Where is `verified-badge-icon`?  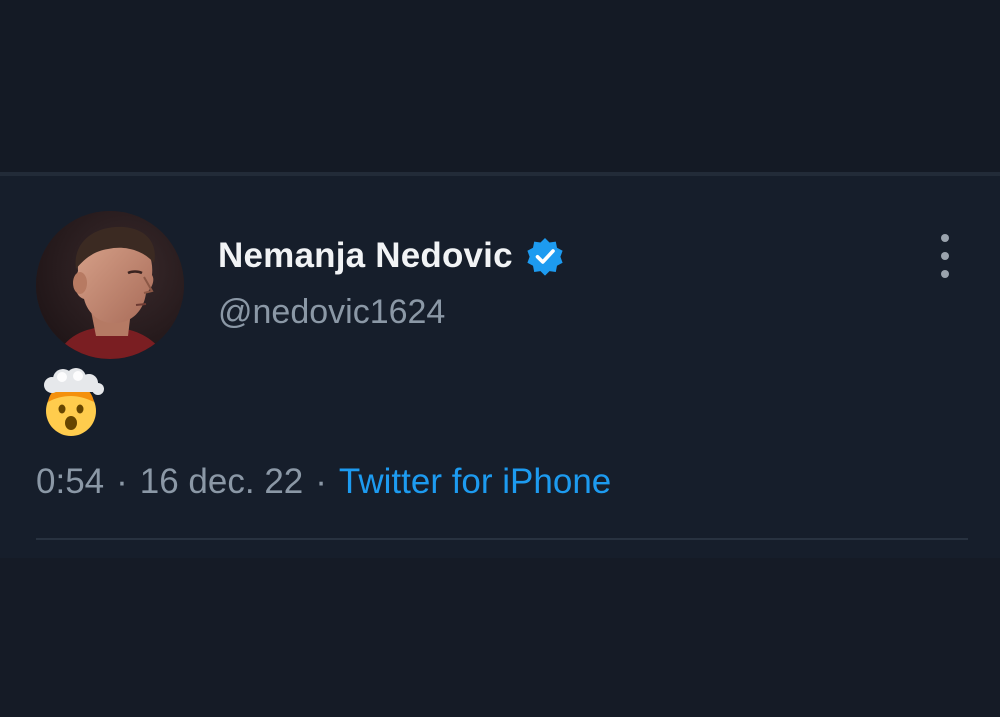 verified-badge-icon is located at coordinates (545, 256).